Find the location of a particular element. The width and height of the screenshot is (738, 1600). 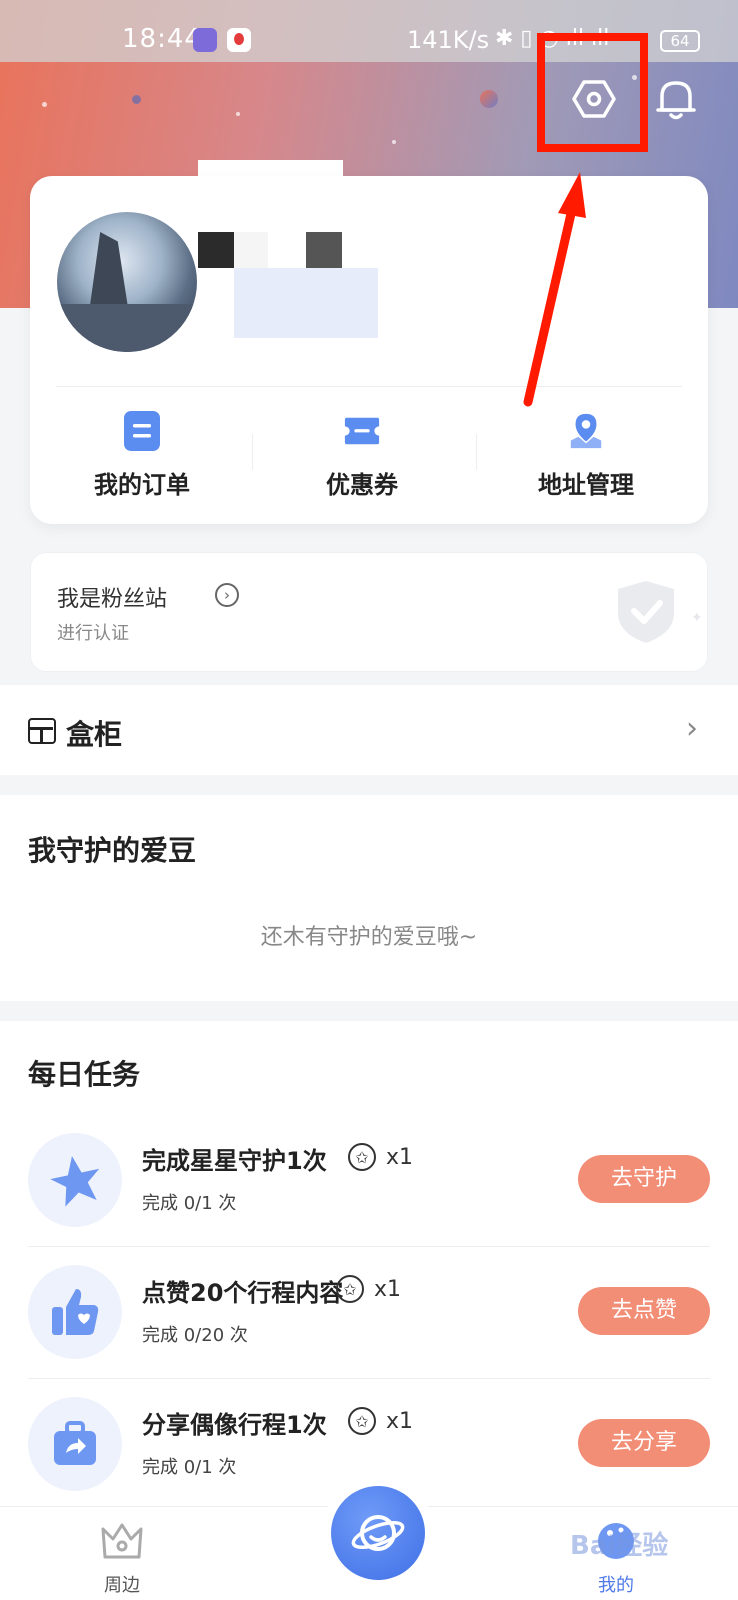

task-item: 点赞20个行程内容 ✩ x1 完成 0/20 次 去点赞 is located at coordinates (369, 1313).